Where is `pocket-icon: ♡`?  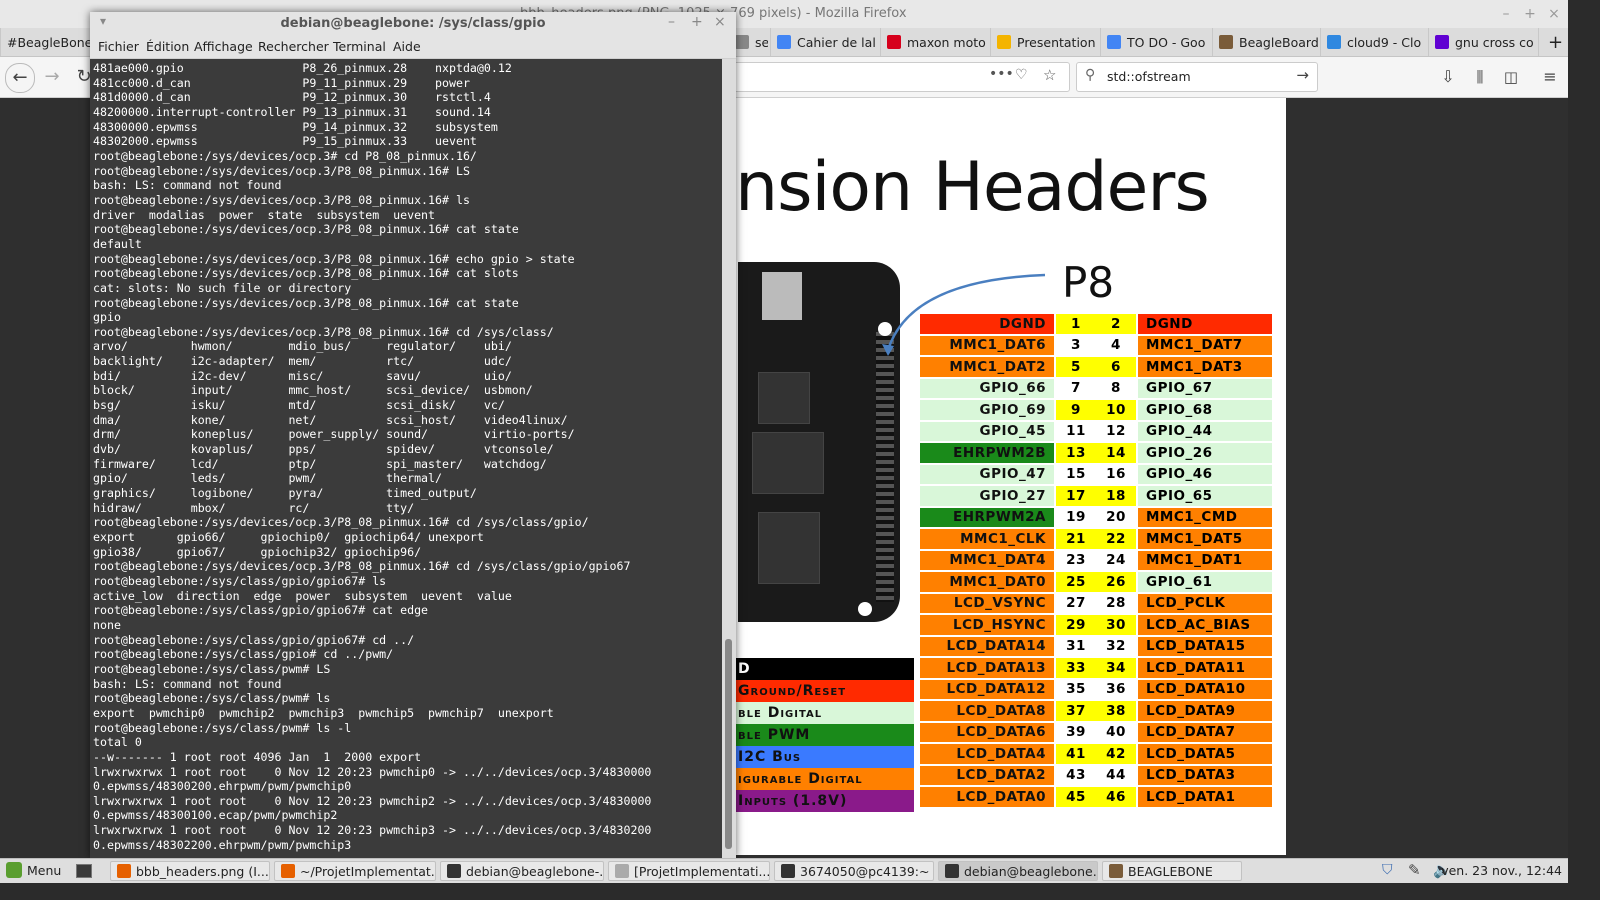
pocket-icon: ♡ is located at coordinates (1021, 75).